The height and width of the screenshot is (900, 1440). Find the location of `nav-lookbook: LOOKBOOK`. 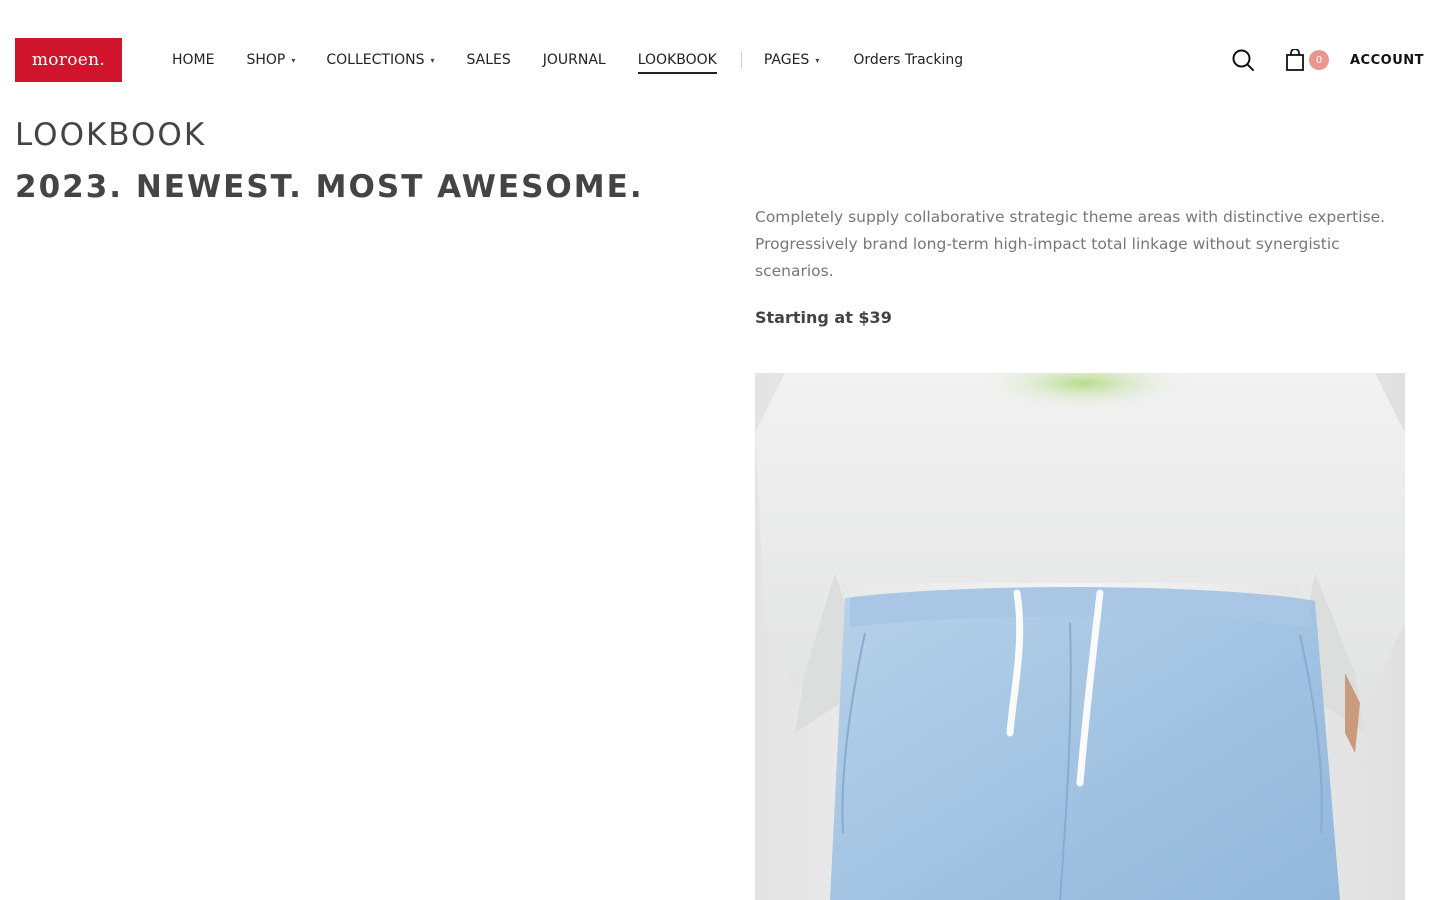

nav-lookbook: LOOKBOOK is located at coordinates (677, 61).